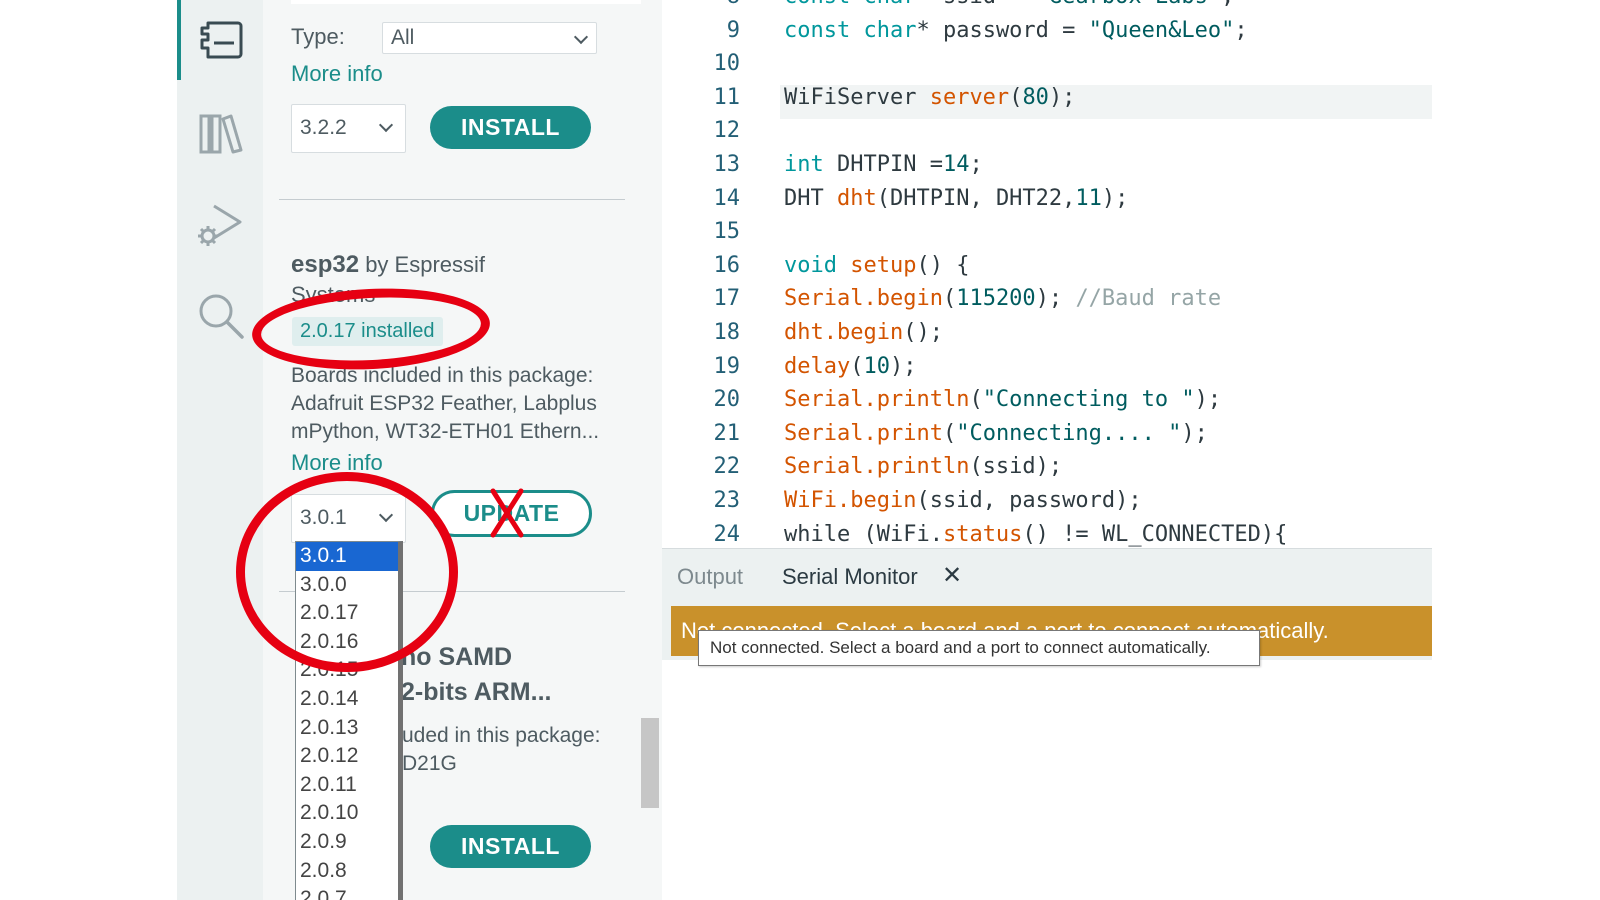 The image size is (1600, 900). Describe the element at coordinates (1047, 371) in the screenshot. I see `code-line: 19 delay(10);` at that location.